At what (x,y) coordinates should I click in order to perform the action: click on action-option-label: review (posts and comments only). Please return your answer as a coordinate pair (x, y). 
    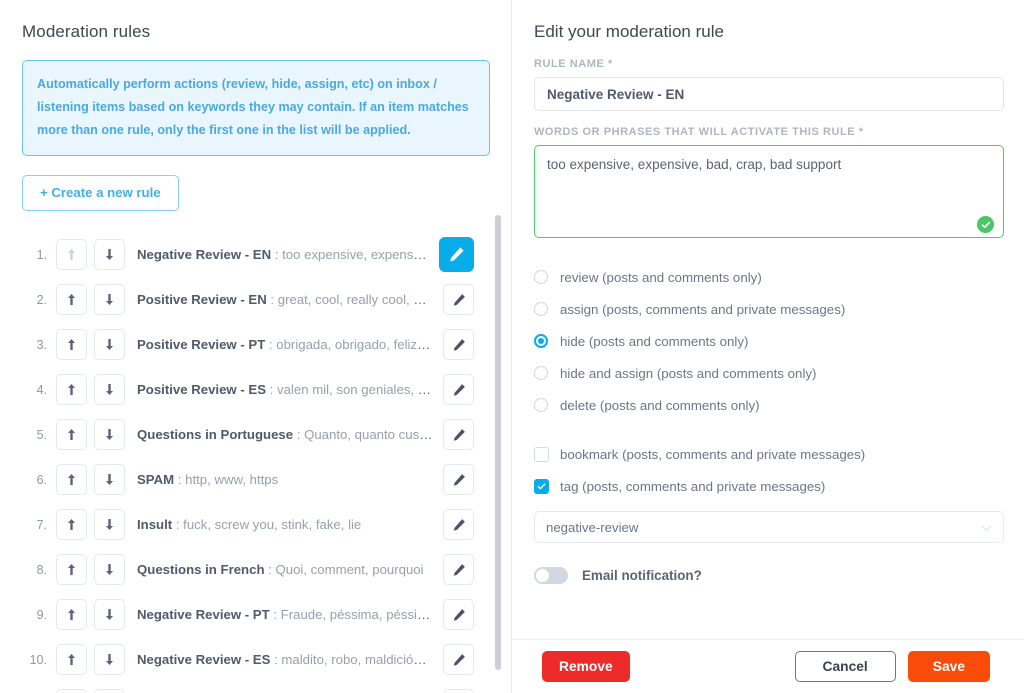
    Looking at the image, I should click on (661, 277).